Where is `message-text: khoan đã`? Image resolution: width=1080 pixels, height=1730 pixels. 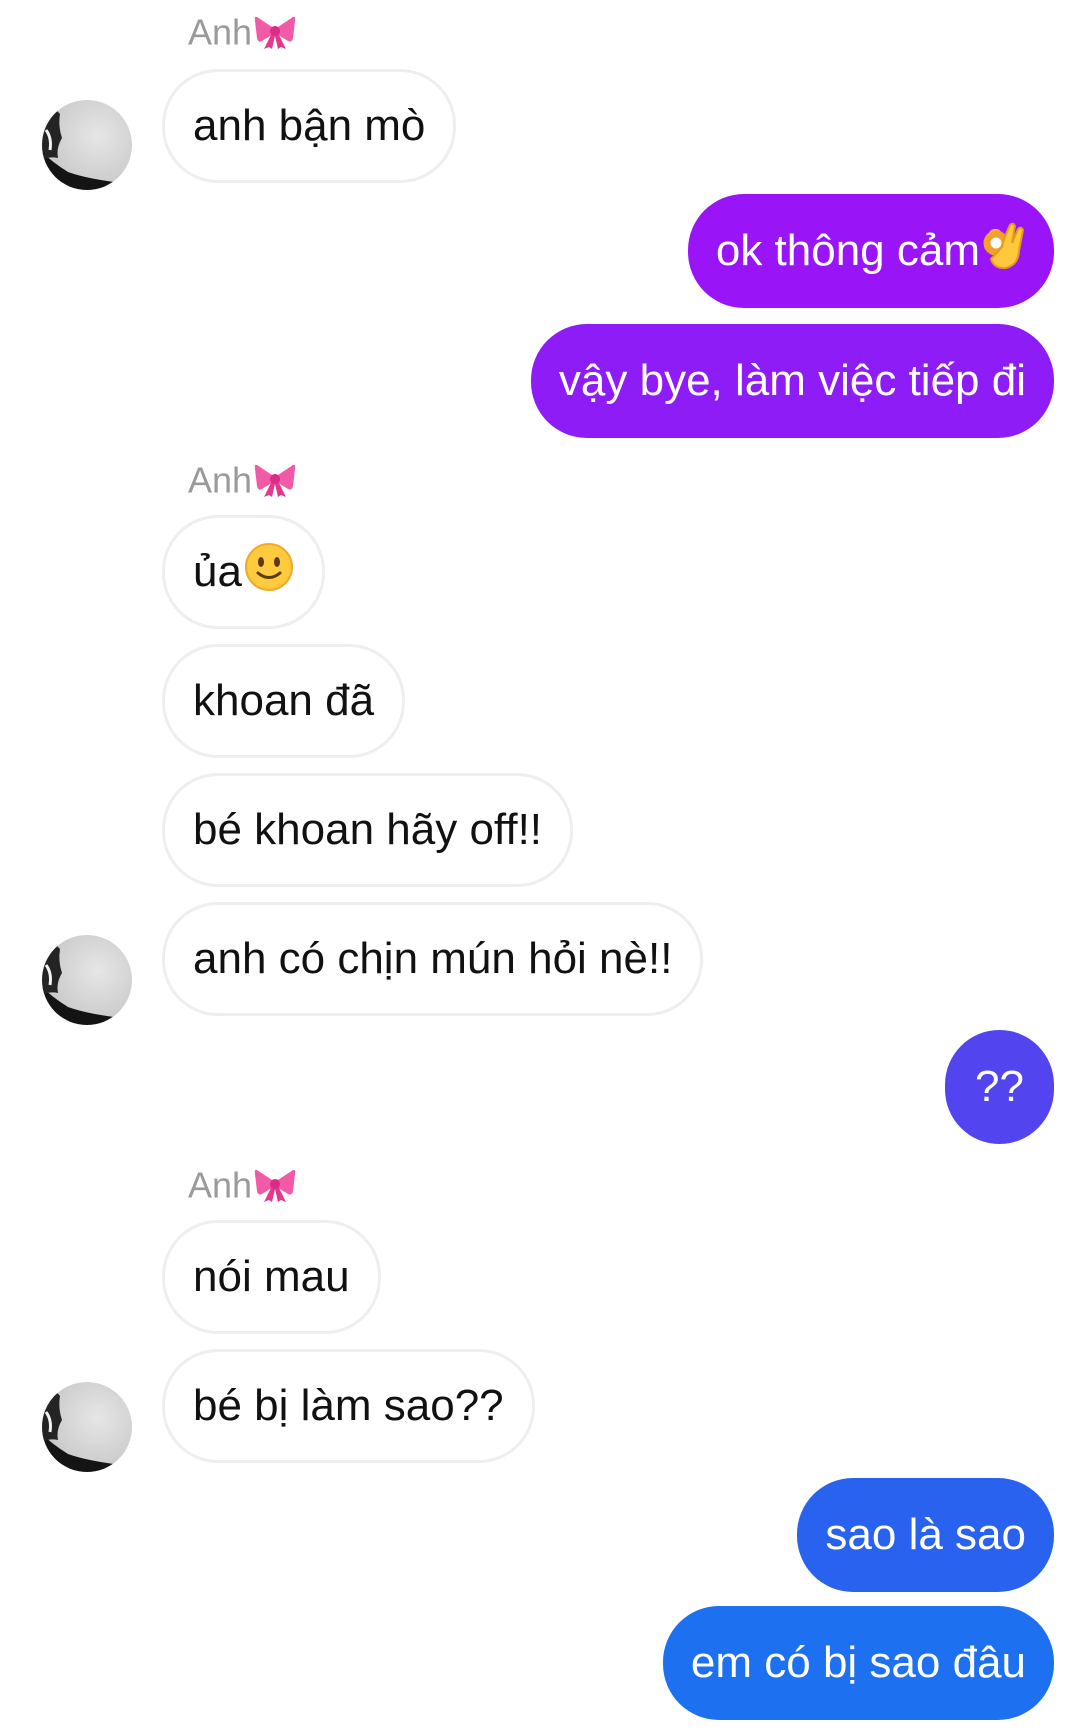
message-text: khoan đã is located at coordinates (284, 700).